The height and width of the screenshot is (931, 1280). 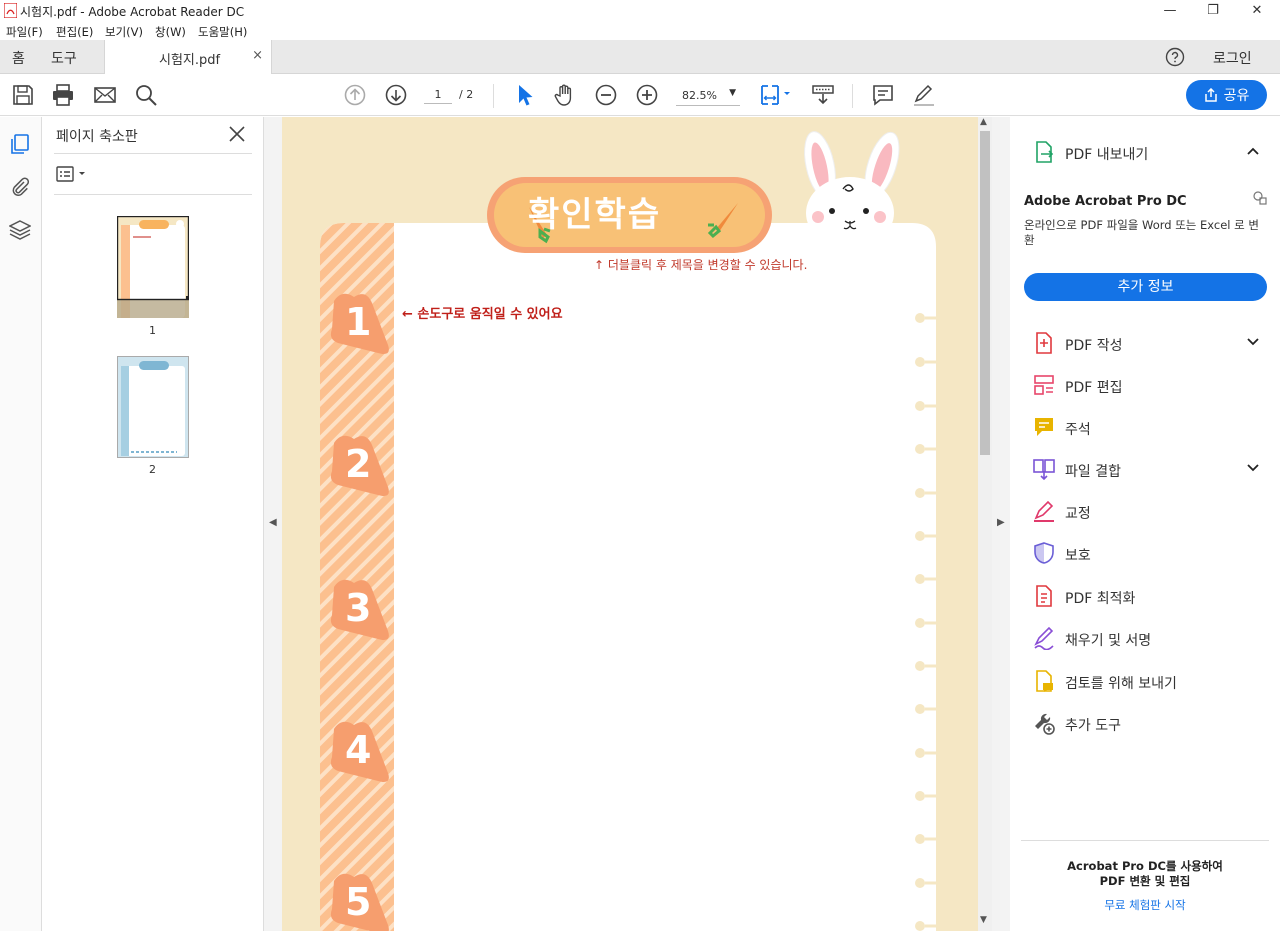 I want to click on export-pdf-row: PDF 내보내기, so click(x=1145, y=152).